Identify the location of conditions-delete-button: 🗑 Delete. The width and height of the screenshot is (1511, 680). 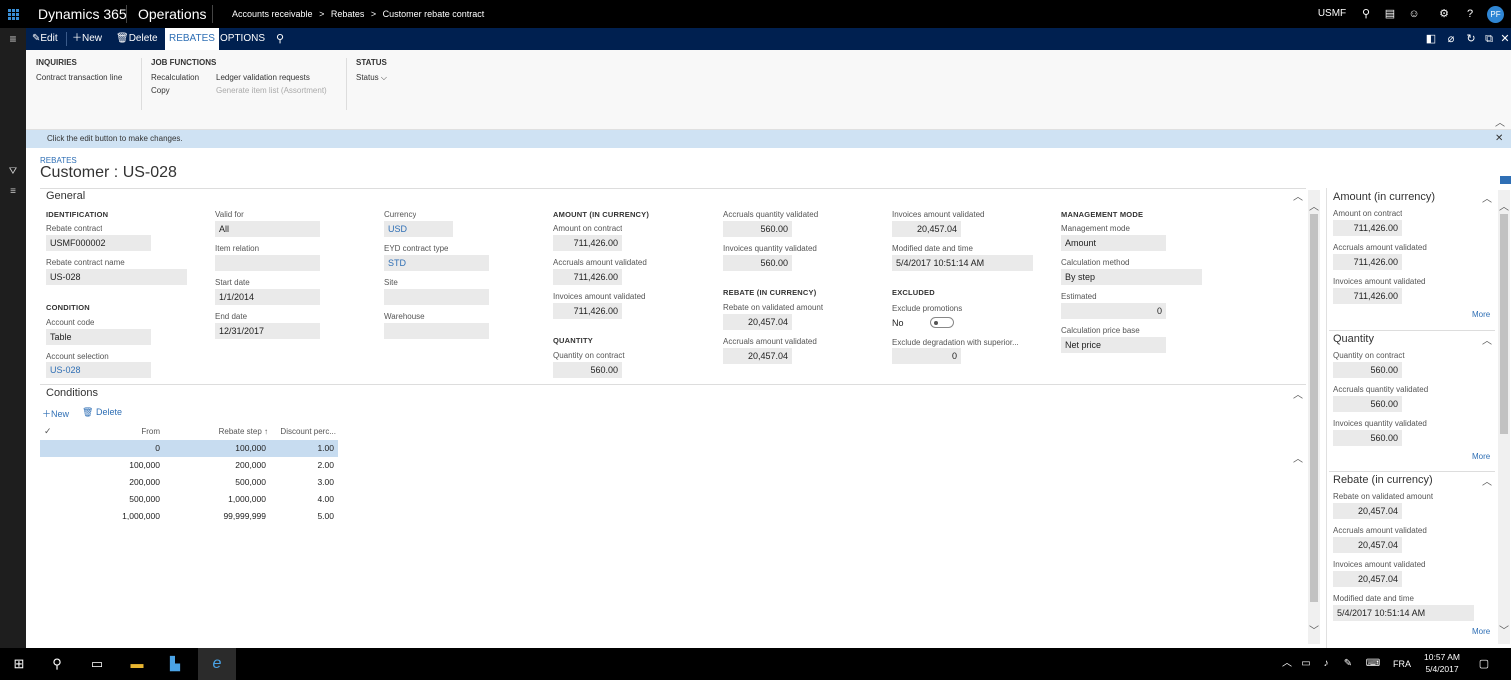
(102, 412).